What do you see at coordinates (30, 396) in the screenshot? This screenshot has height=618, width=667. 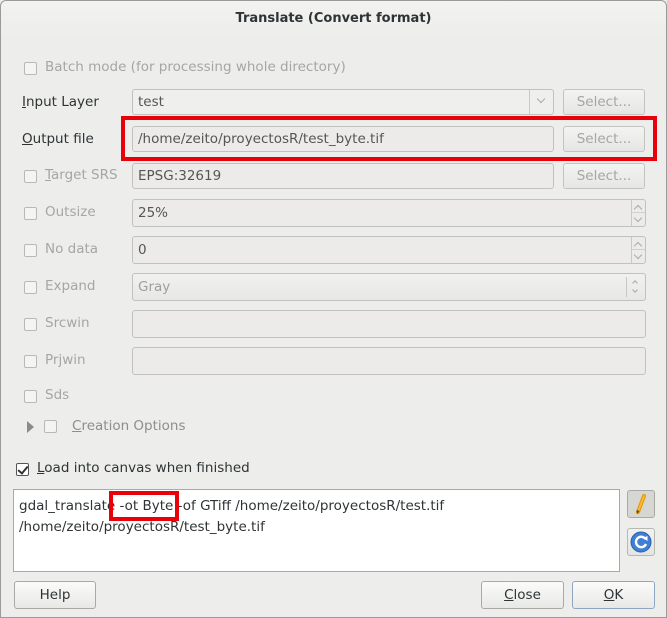 I see `sds-checkbox` at bounding box center [30, 396].